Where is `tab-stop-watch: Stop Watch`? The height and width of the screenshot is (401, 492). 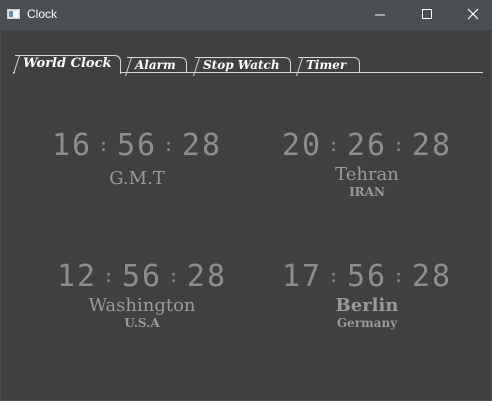 tab-stop-watch: Stop Watch is located at coordinates (243, 65).